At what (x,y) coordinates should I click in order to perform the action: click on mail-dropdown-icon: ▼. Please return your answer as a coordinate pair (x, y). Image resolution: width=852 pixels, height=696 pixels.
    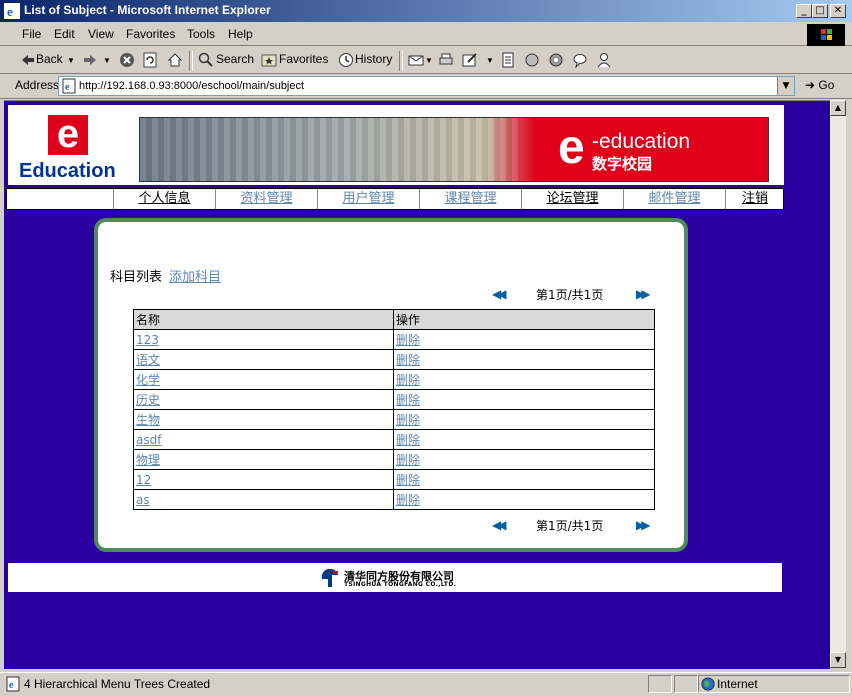
    Looking at the image, I should click on (429, 60).